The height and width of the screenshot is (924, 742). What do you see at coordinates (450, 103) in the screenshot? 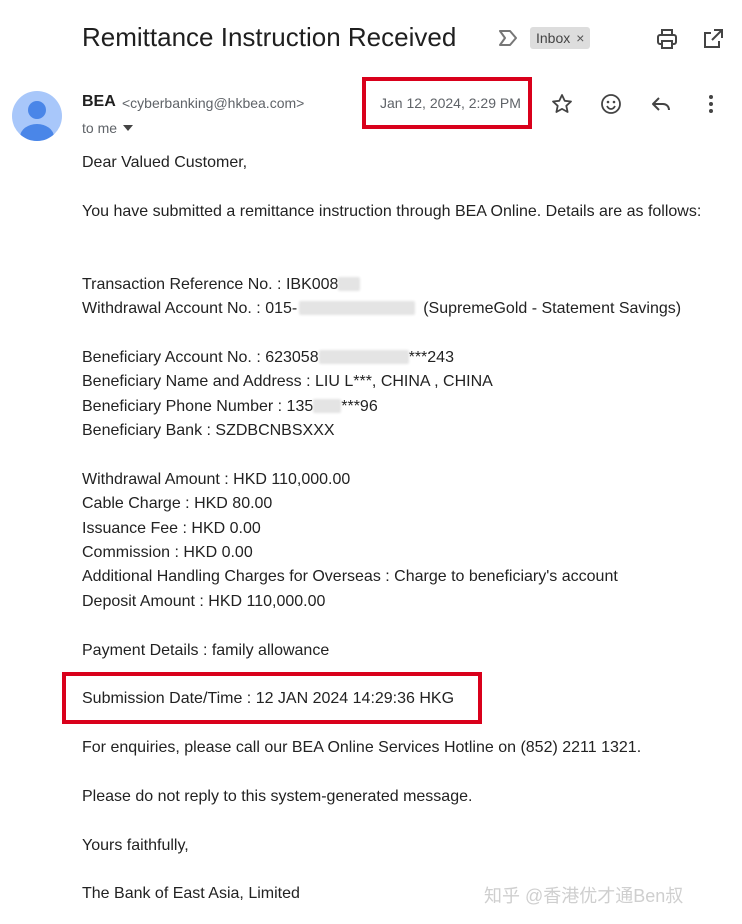
I see `email-date: Jan 12, 2024, 2:29 PM` at bounding box center [450, 103].